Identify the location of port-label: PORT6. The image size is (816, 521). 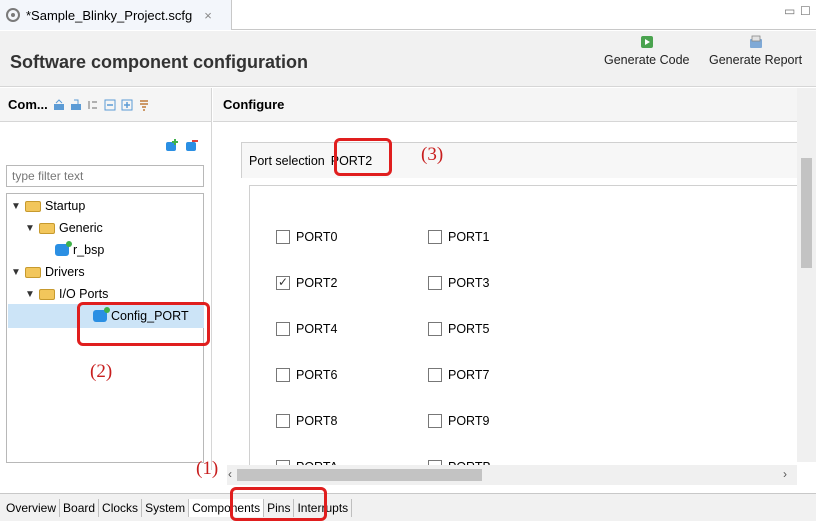
(317, 375).